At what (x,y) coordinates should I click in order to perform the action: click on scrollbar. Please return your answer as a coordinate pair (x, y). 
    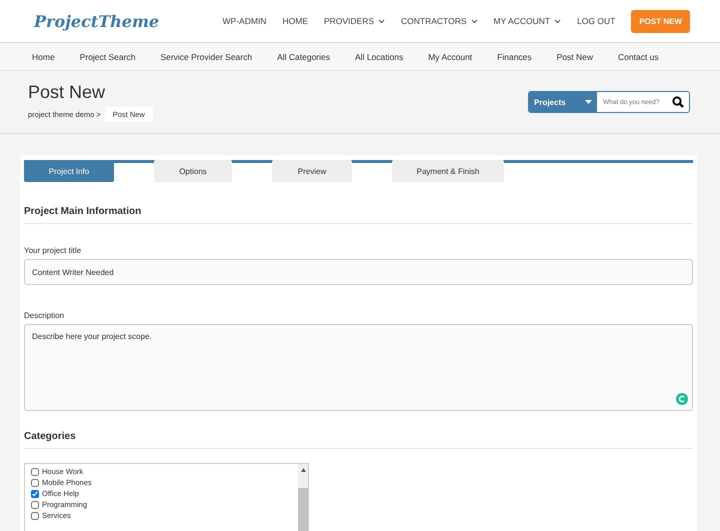
    Looking at the image, I should click on (303, 497).